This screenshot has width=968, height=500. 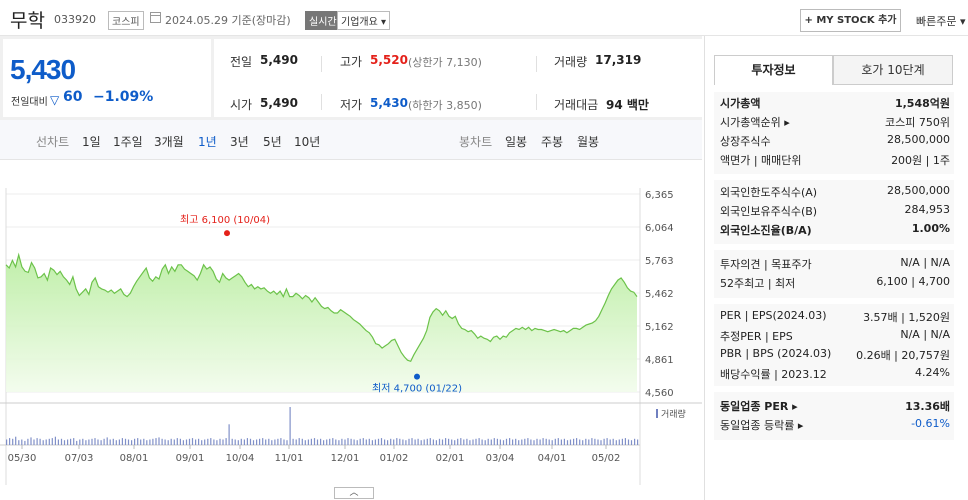 I want to click on info-label: 투자의견 | 목표주가, so click(x=766, y=264).